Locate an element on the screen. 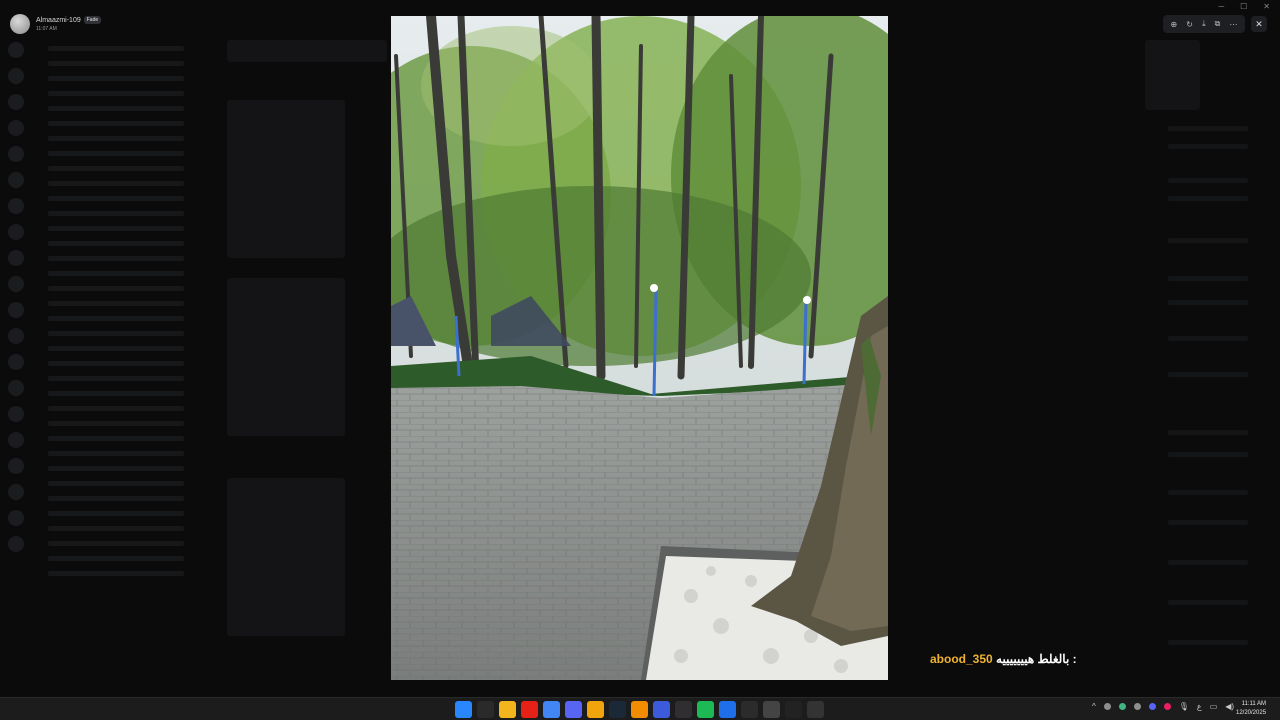  caption-username: abood_350 is located at coordinates (961, 659).